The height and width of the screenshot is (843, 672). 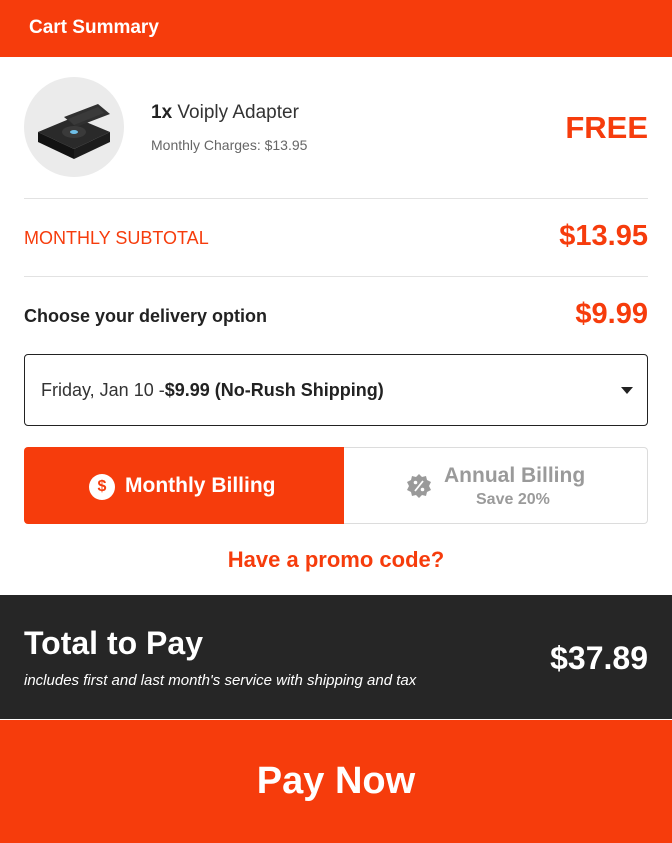 I want to click on product-image, so click(x=74, y=127).